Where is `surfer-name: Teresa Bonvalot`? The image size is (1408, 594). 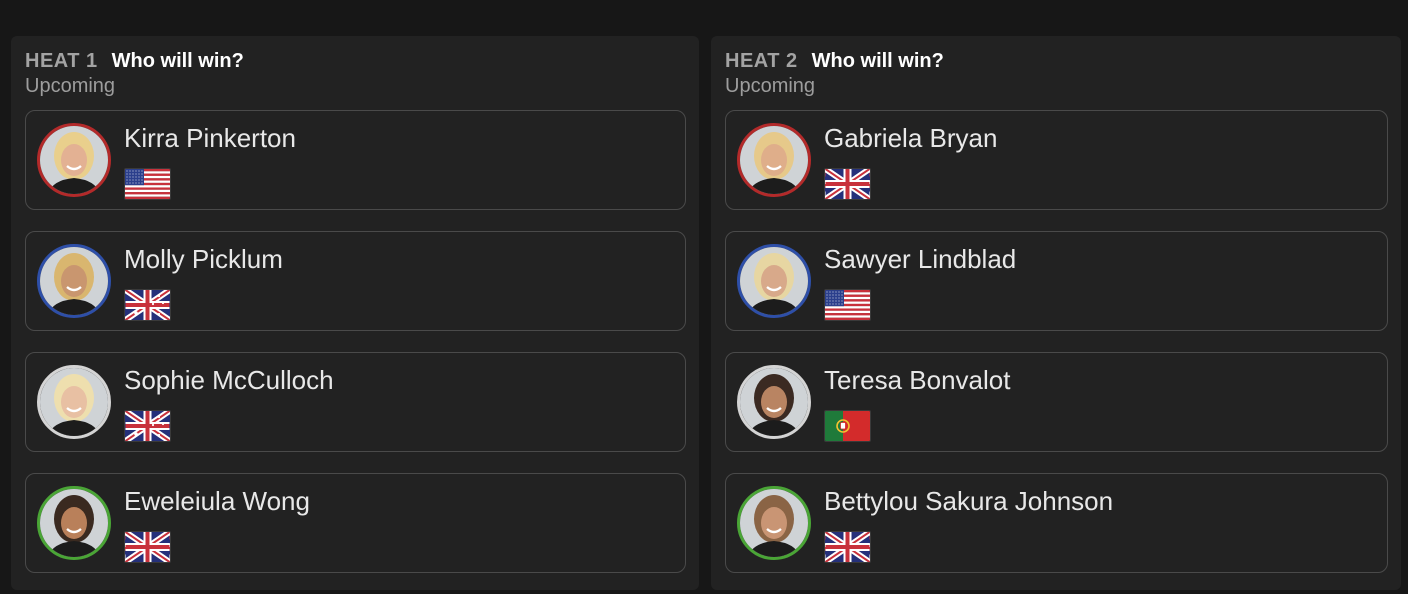
surfer-name: Teresa Bonvalot is located at coordinates (917, 380).